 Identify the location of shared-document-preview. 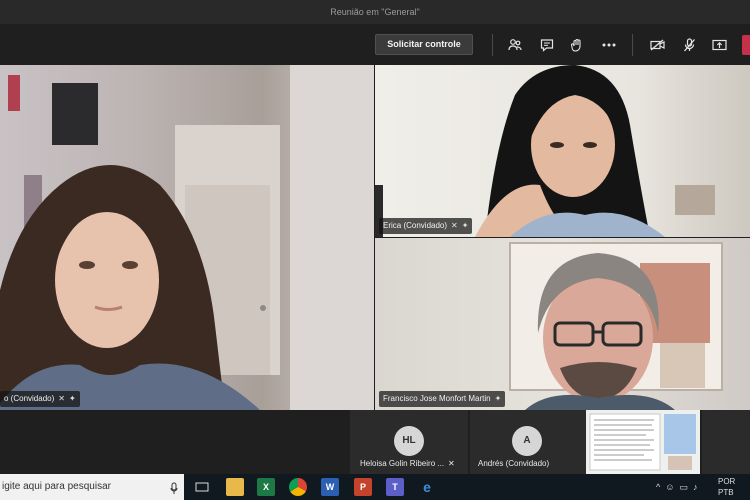
(642, 442).